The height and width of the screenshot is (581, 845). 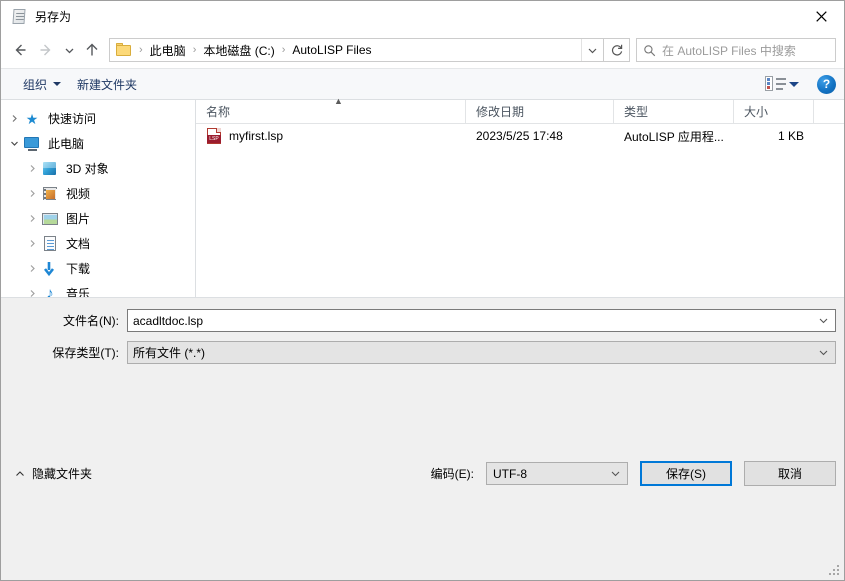 What do you see at coordinates (50, 243) in the screenshot?
I see `document-icon` at bounding box center [50, 243].